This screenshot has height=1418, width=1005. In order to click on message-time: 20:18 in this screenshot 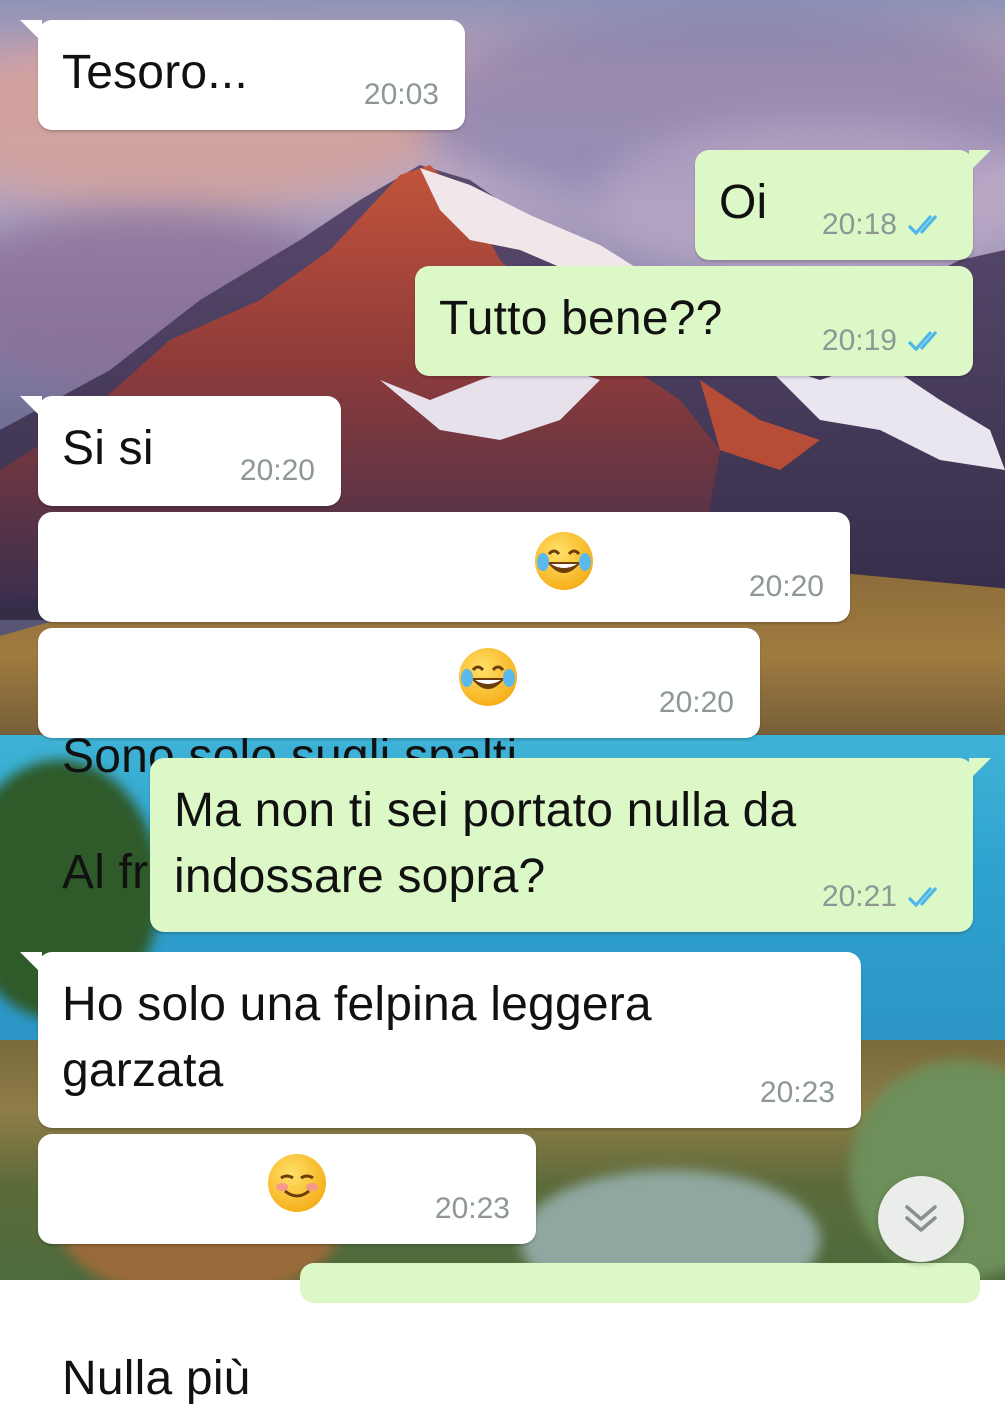, I will do `click(859, 224)`.